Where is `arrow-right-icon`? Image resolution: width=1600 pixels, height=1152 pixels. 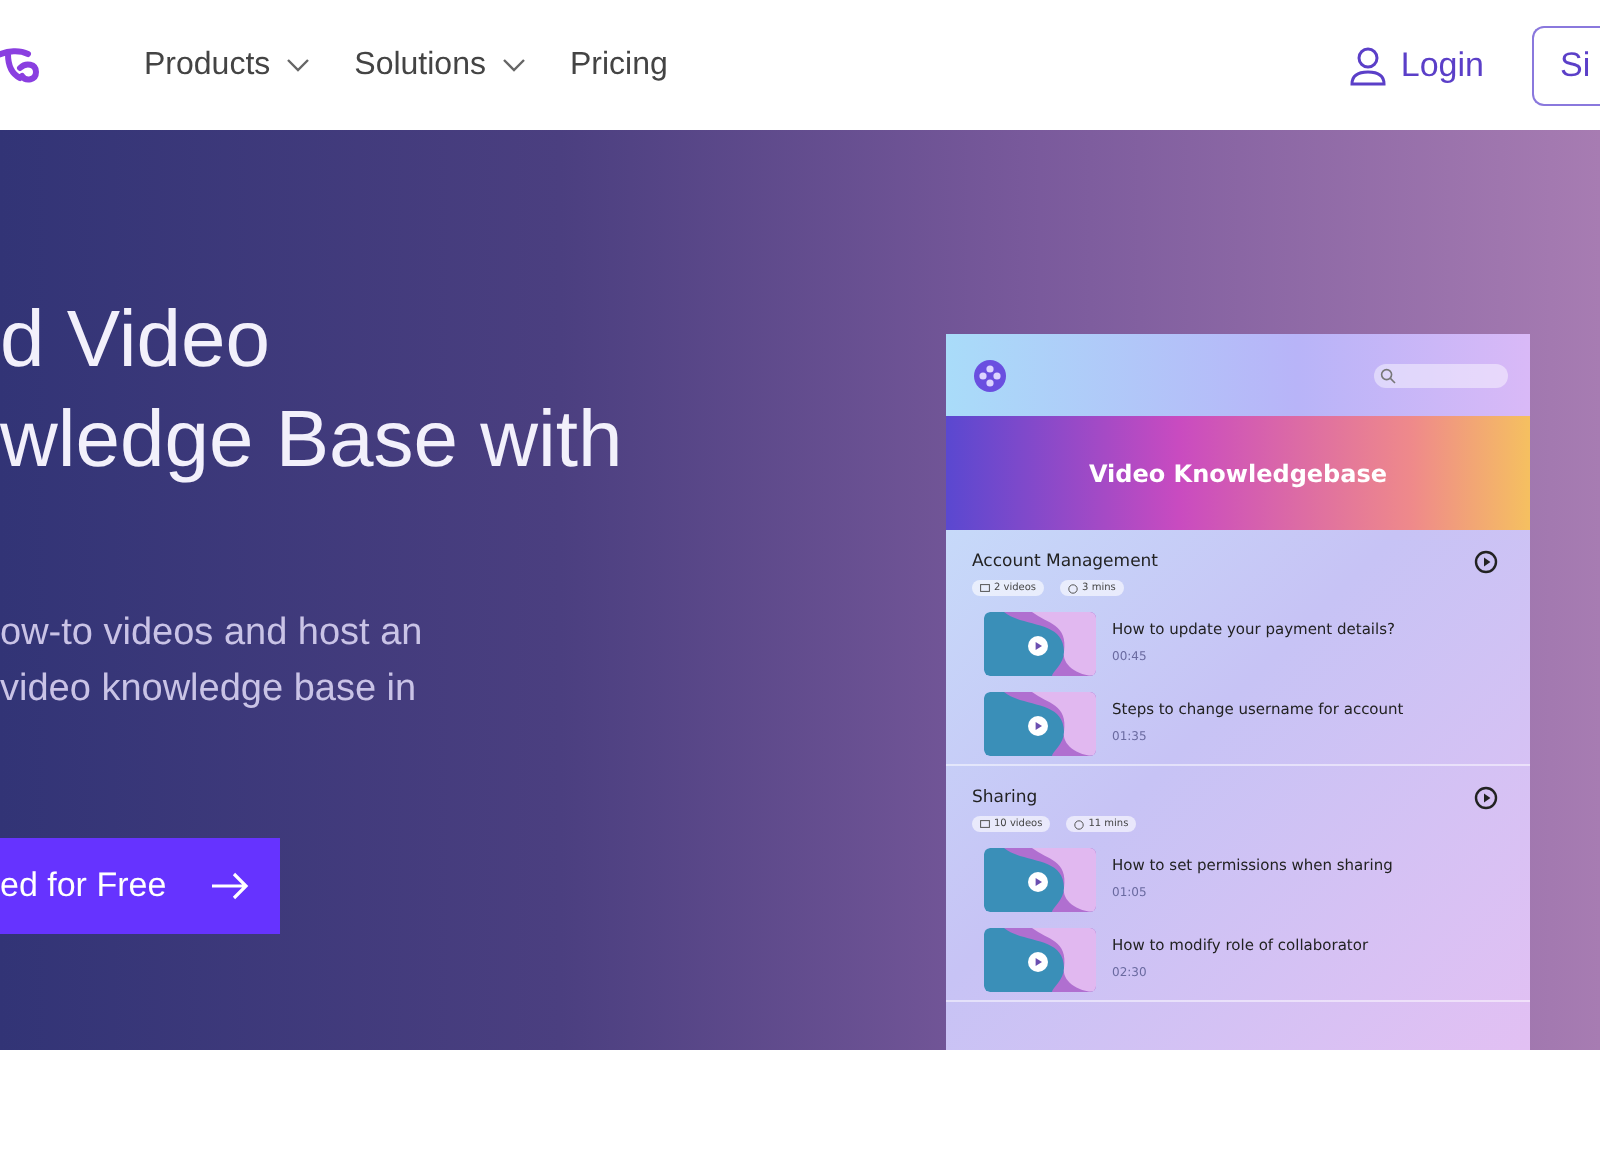 arrow-right-icon is located at coordinates (230, 886).